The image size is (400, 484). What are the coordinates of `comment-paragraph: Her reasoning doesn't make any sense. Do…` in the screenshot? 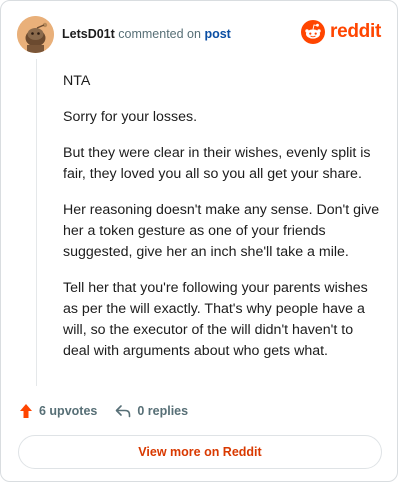 It's located at (221, 231).